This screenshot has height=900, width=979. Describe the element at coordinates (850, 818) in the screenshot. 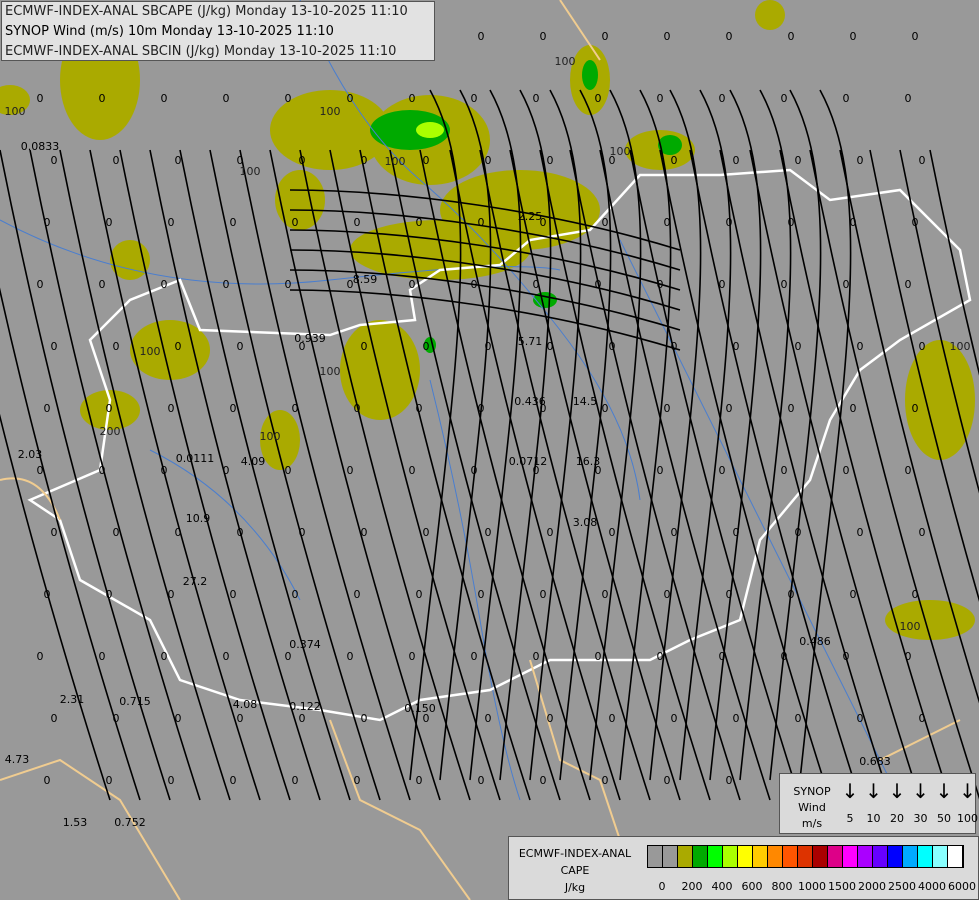

I see `wind-speed-label: 5` at that location.